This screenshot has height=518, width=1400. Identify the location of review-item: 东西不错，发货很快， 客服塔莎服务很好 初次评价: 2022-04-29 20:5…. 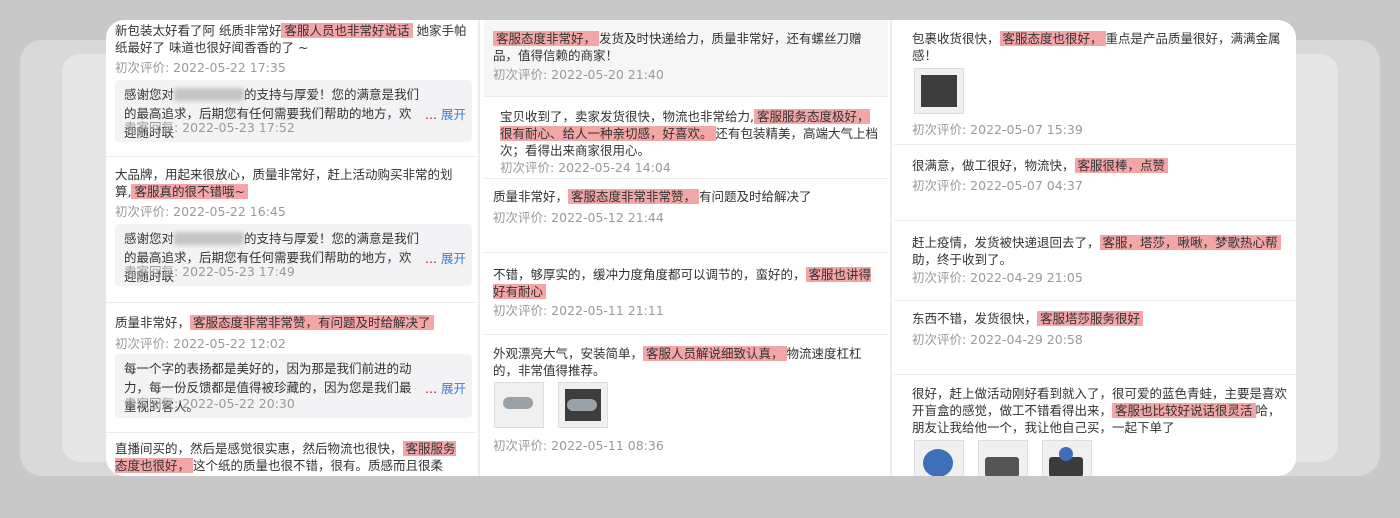
(1095, 338).